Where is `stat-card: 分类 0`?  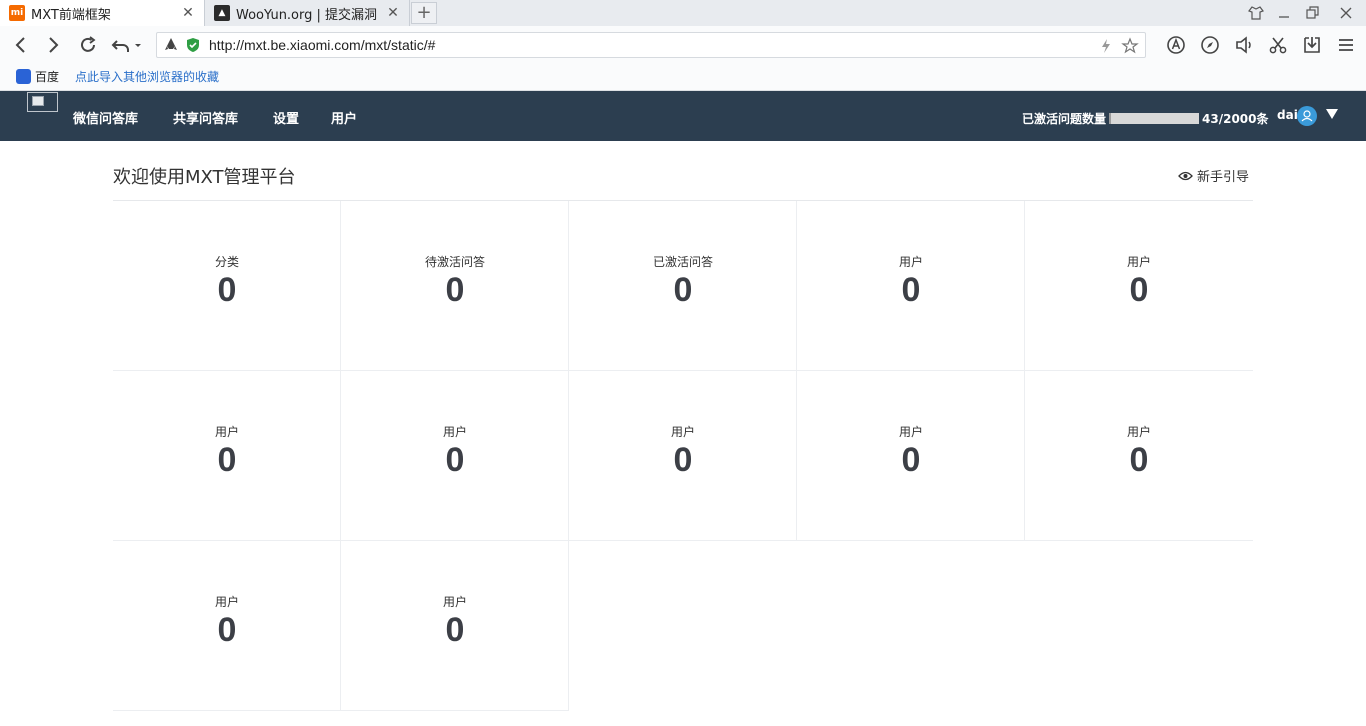 stat-card: 分类 0 is located at coordinates (227, 286).